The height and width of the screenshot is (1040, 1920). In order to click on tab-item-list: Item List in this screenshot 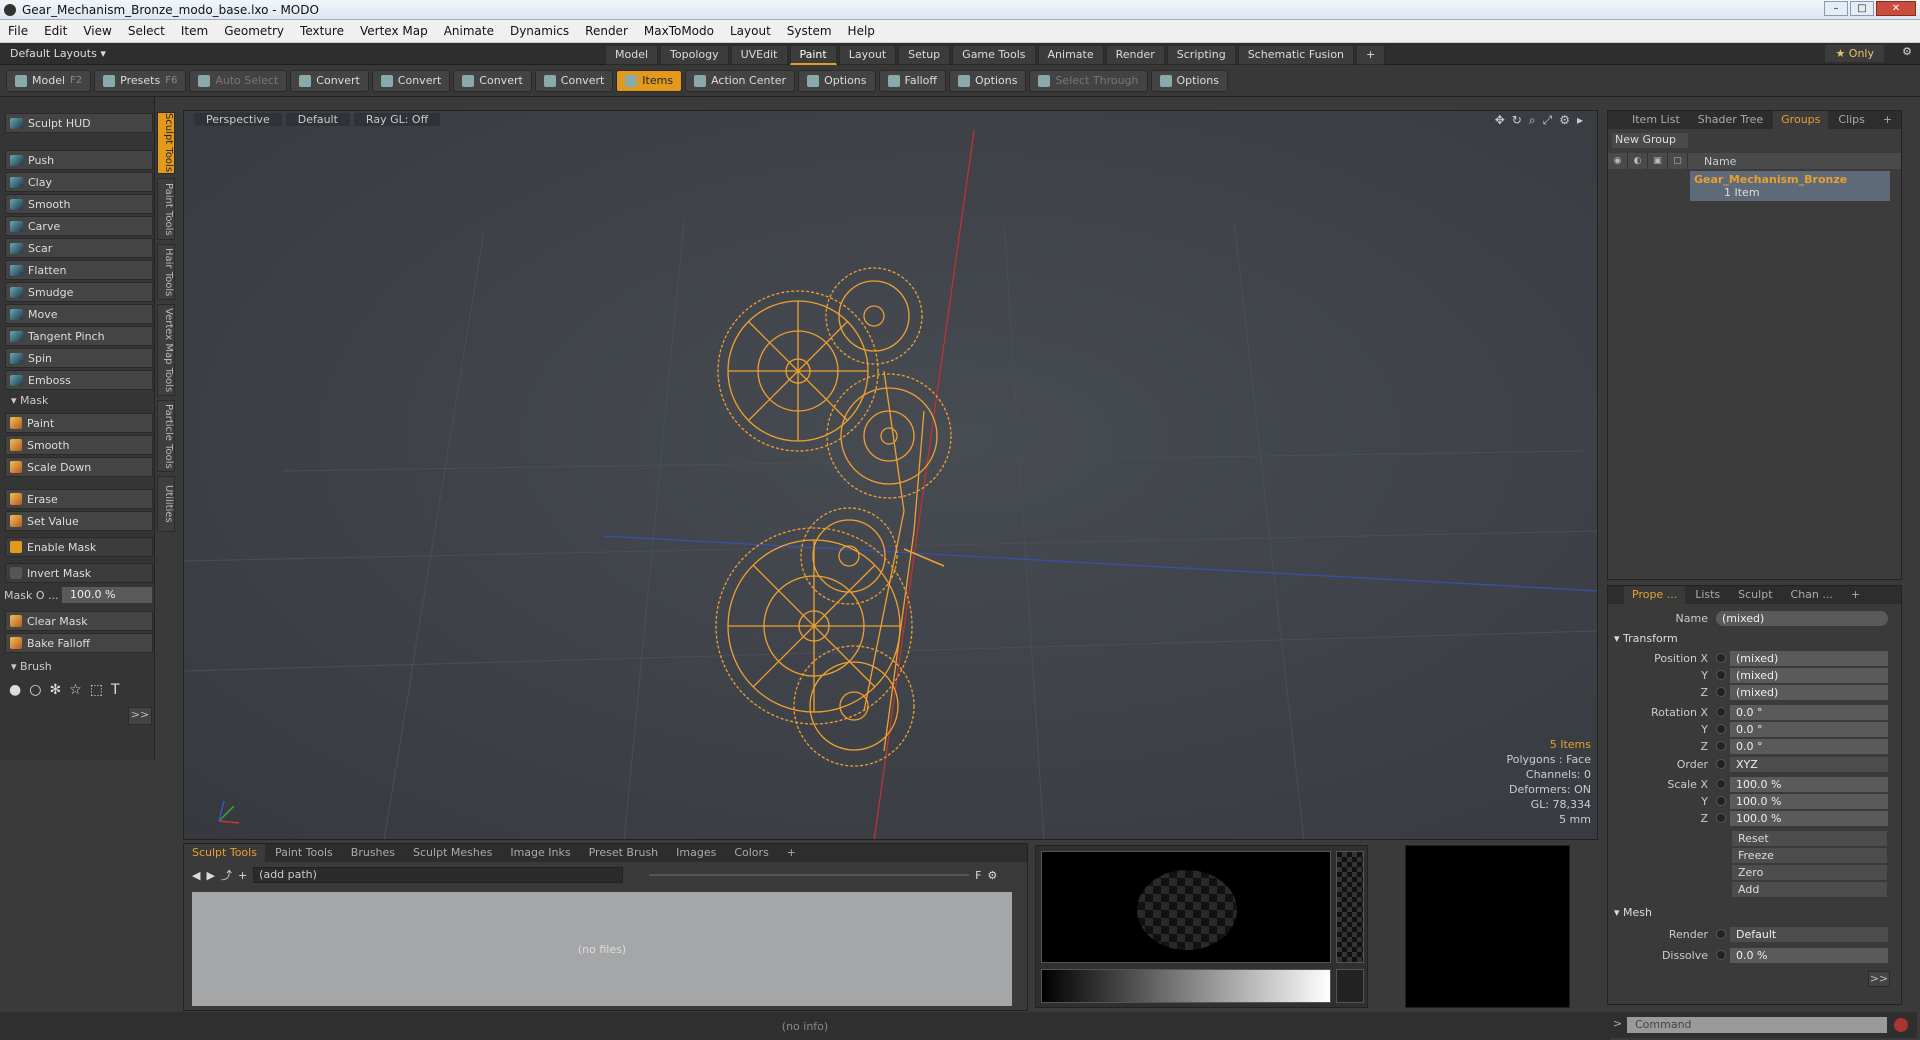, I will do `click(1656, 120)`.